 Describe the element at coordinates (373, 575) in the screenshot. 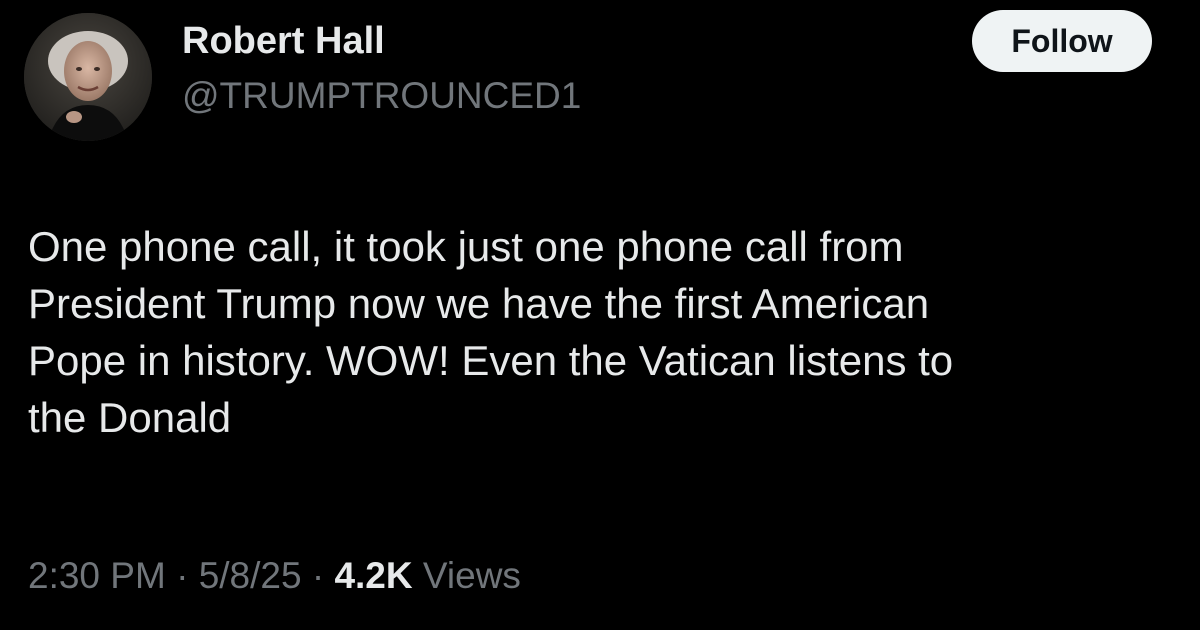

I see `views-count: 4.2K` at that location.